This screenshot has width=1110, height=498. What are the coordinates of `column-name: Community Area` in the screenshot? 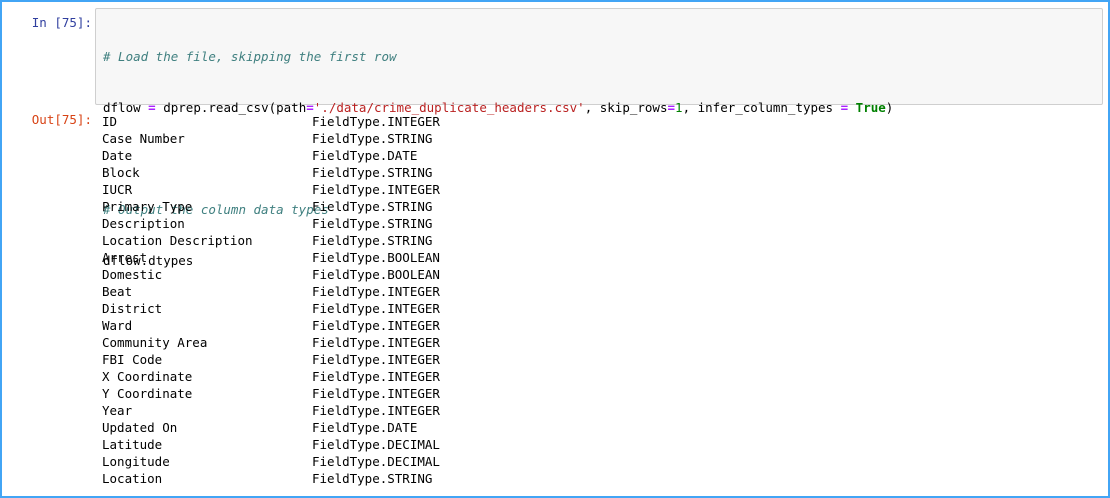 It's located at (155, 342).